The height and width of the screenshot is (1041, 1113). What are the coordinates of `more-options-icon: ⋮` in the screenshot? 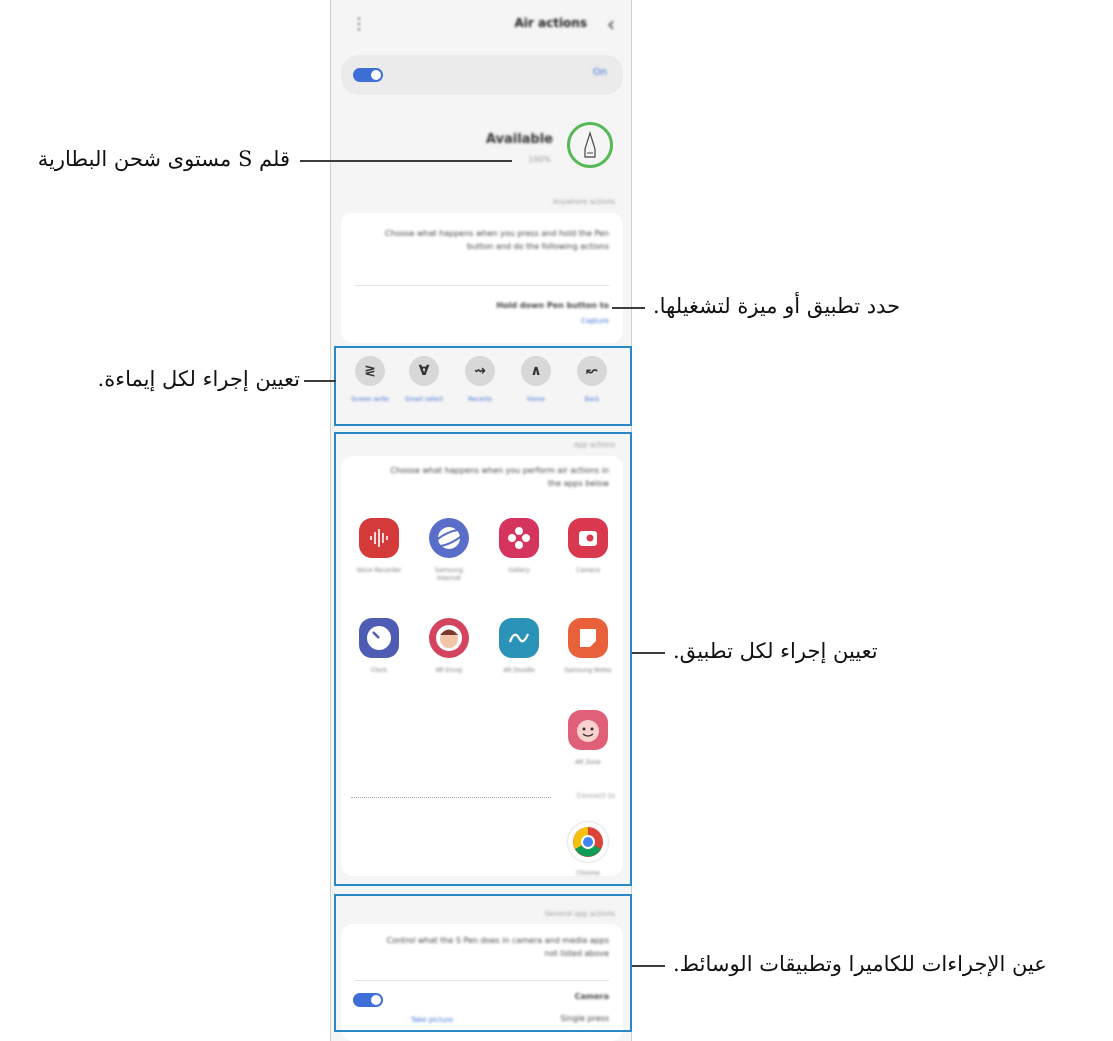 It's located at (359, 24).